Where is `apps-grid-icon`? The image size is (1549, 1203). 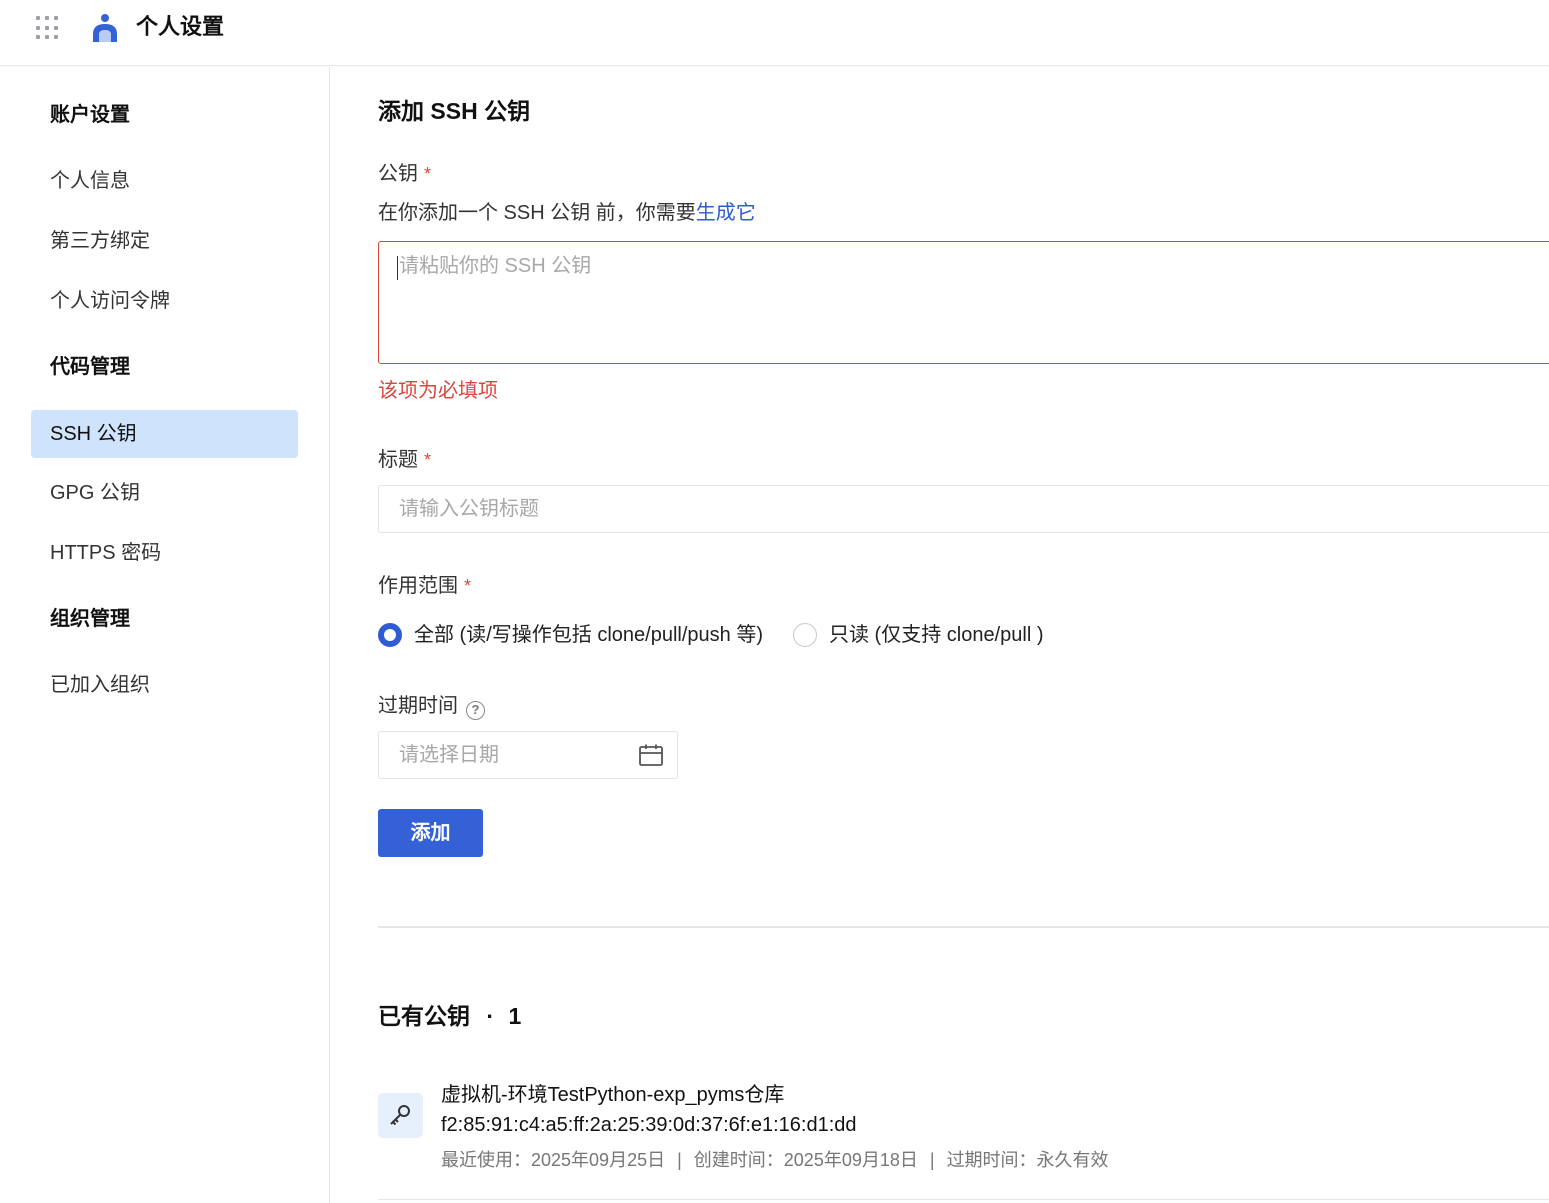
apps-grid-icon is located at coordinates (48, 28).